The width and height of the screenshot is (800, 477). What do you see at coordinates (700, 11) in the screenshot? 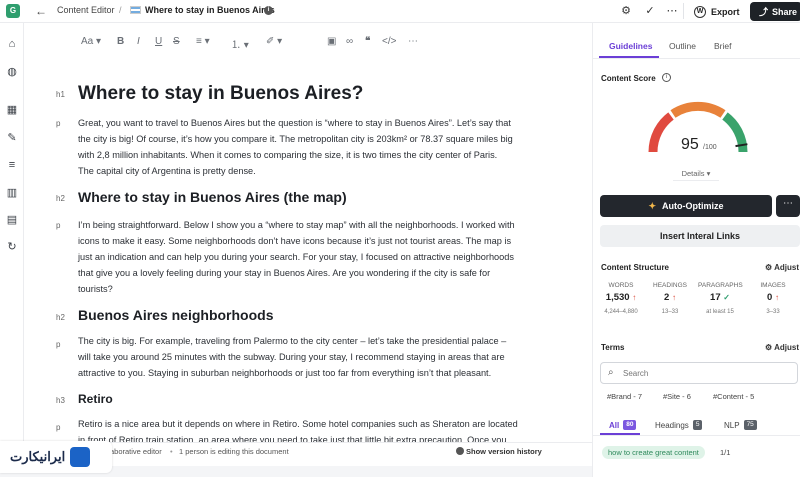
I see `wordpress-icon: W` at bounding box center [700, 11].